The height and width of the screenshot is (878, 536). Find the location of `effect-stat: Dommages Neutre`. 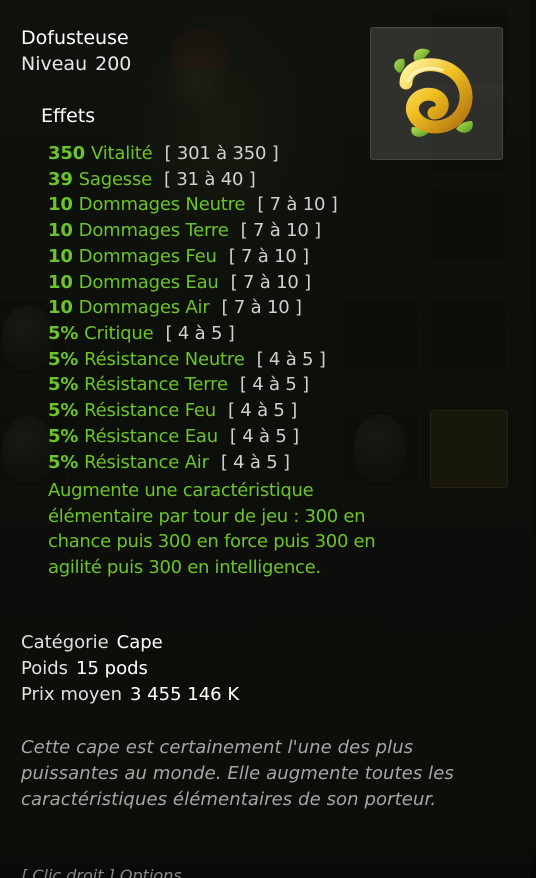

effect-stat: Dommages Neutre is located at coordinates (162, 204).